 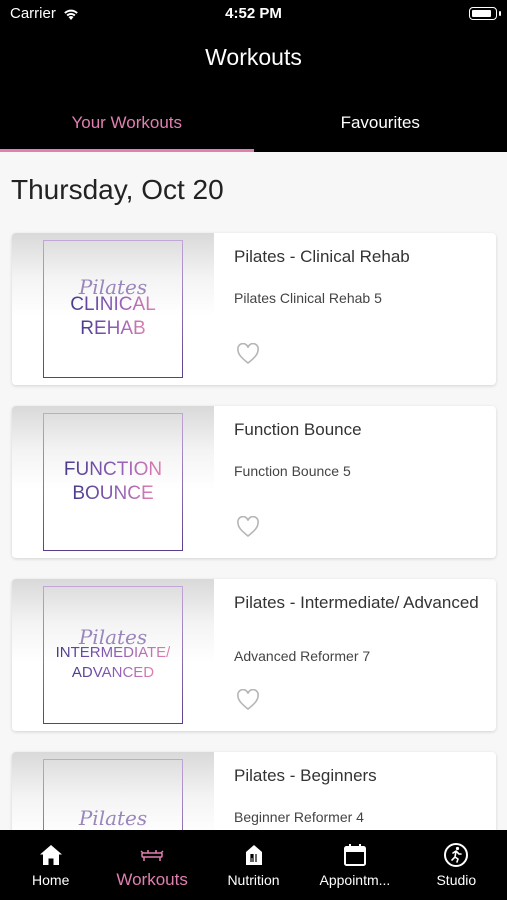 I want to click on thumbnail-frame: Pilates, so click(x=113, y=794).